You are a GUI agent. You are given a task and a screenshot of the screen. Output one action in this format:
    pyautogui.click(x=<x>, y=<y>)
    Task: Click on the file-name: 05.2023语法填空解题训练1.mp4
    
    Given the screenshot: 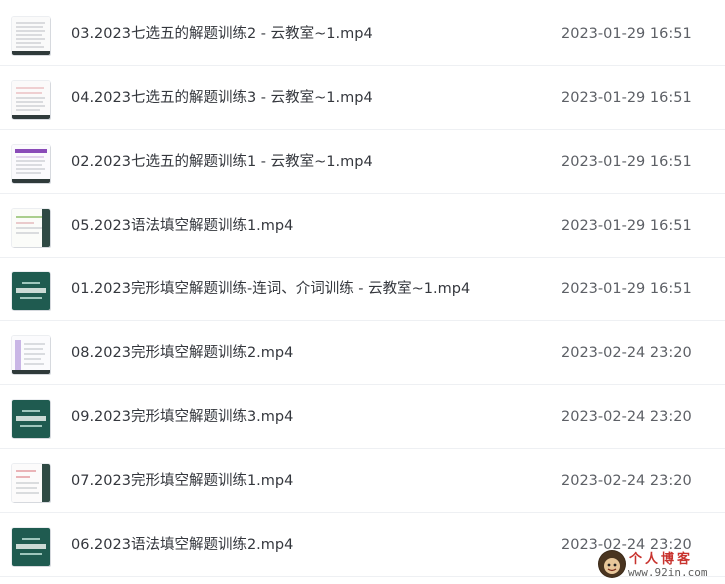 What is the action you would take?
    pyautogui.click(x=182, y=226)
    